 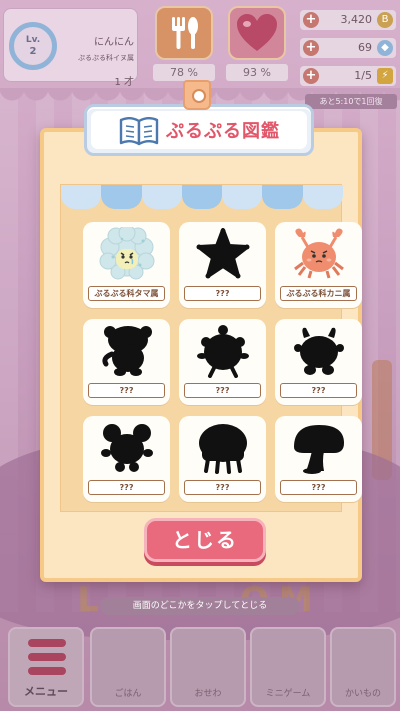 What do you see at coordinates (128, 667) in the screenshot?
I see `nav-item-food: ごはん` at bounding box center [128, 667].